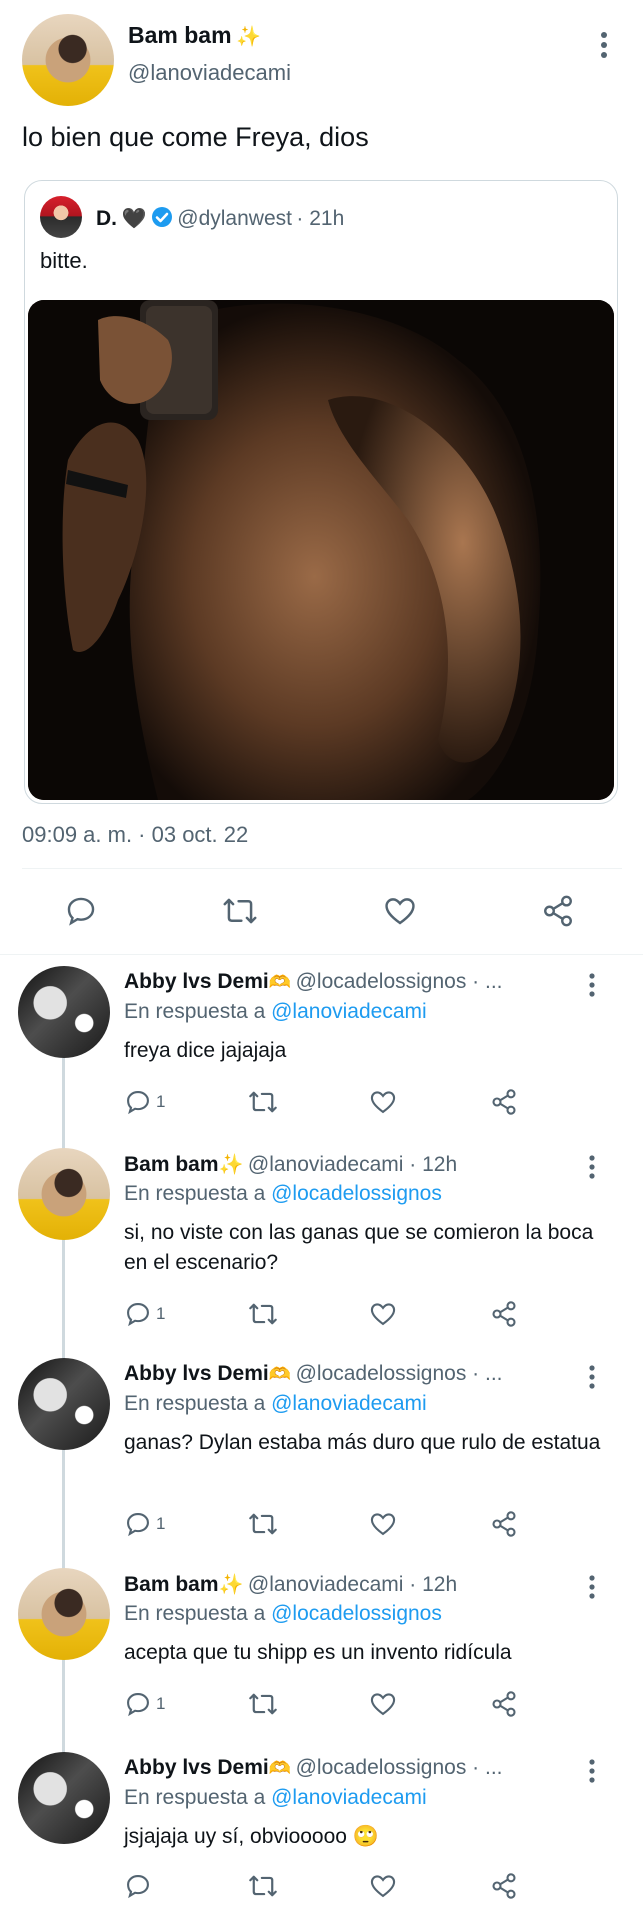  I want to click on quoted-author-row: D. 🖤 @dylanwest · 21h, so click(220, 219).